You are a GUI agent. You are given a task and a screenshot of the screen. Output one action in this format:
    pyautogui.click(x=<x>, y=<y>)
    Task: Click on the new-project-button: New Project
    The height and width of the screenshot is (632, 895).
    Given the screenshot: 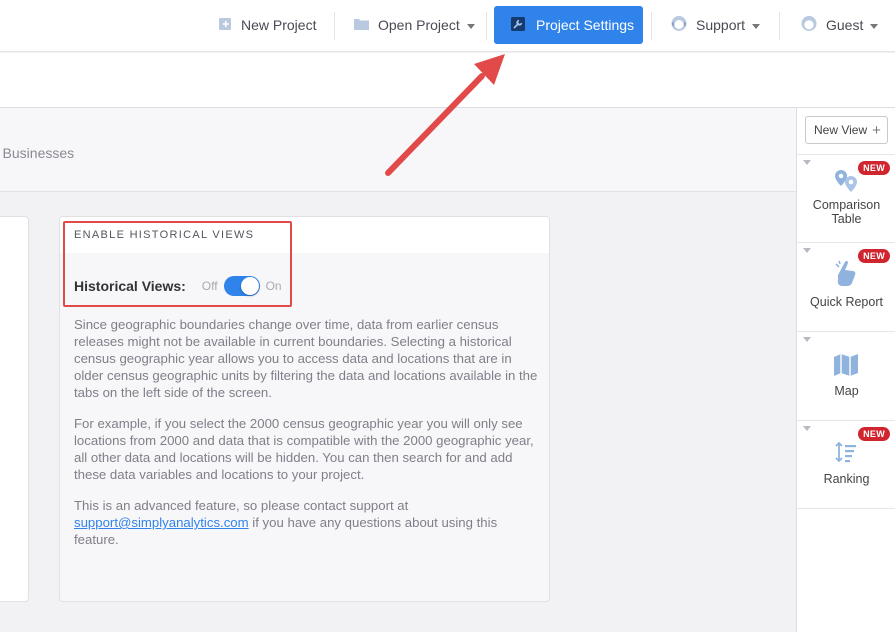 What is the action you would take?
    pyautogui.click(x=267, y=25)
    